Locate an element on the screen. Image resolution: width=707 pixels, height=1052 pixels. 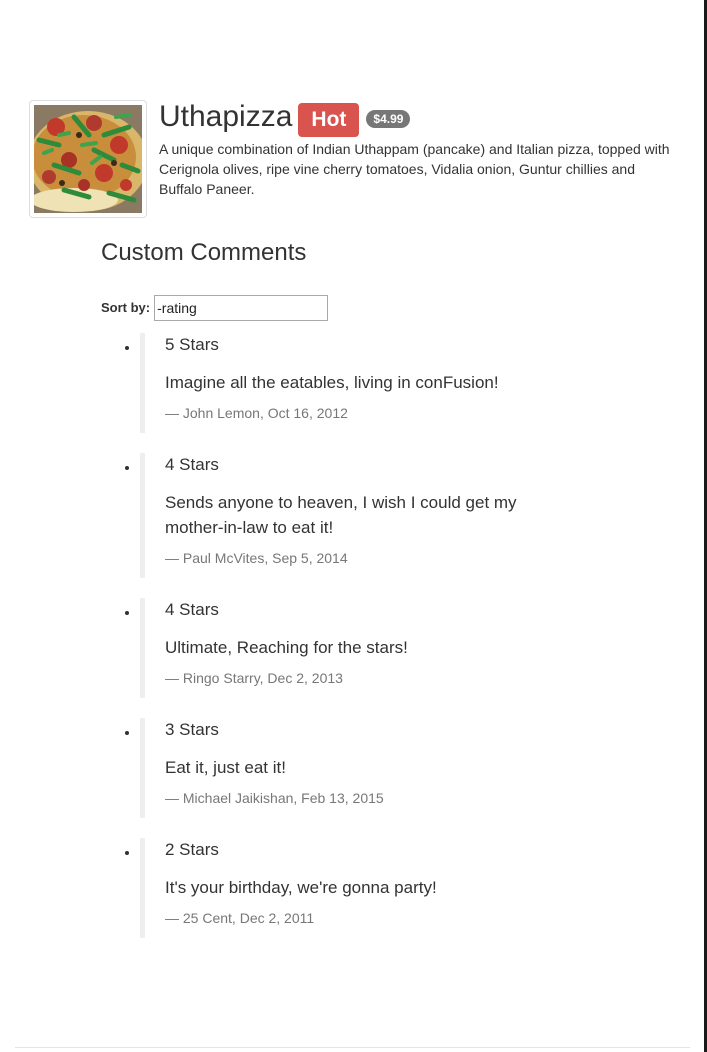
comment-author: — John Lemon, Oct 16, 2012 is located at coordinates (256, 413).